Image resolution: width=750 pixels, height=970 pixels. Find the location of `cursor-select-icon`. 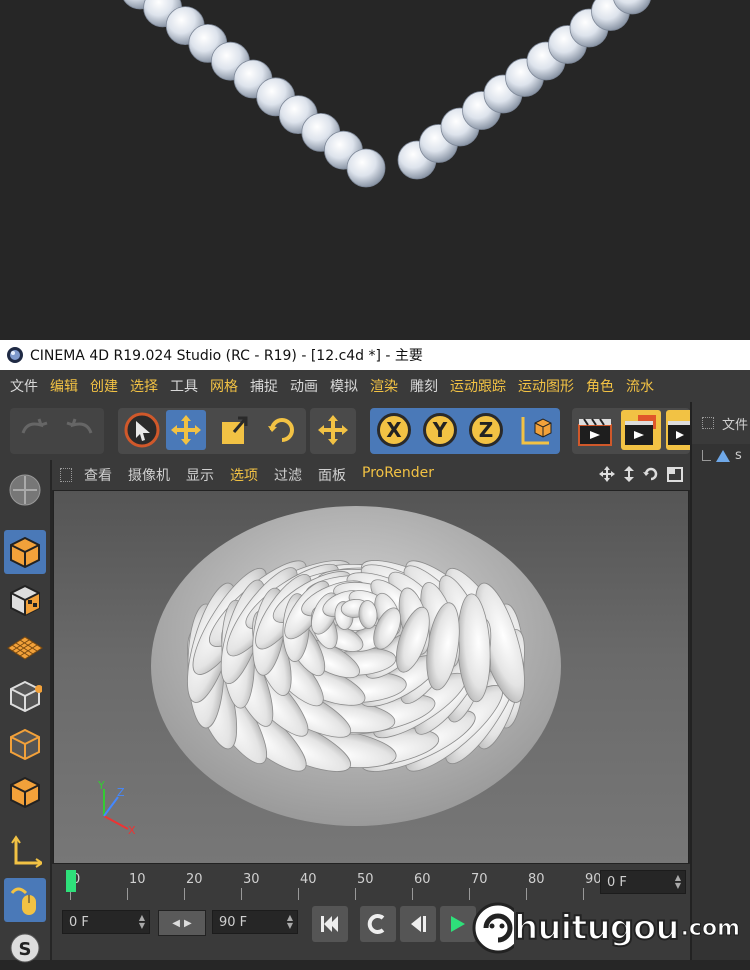

cursor-select-icon is located at coordinates (142, 430).